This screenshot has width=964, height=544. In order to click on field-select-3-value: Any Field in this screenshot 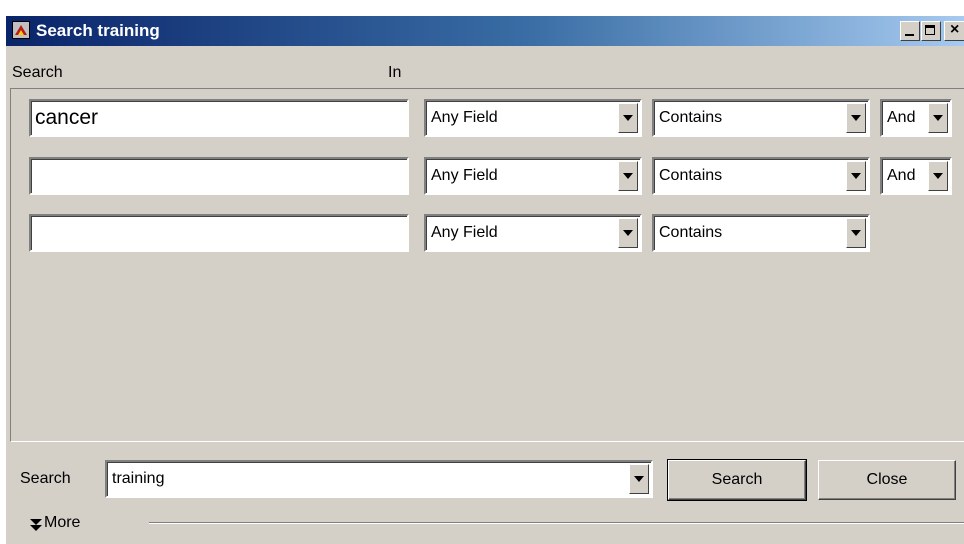, I will do `click(464, 232)`.